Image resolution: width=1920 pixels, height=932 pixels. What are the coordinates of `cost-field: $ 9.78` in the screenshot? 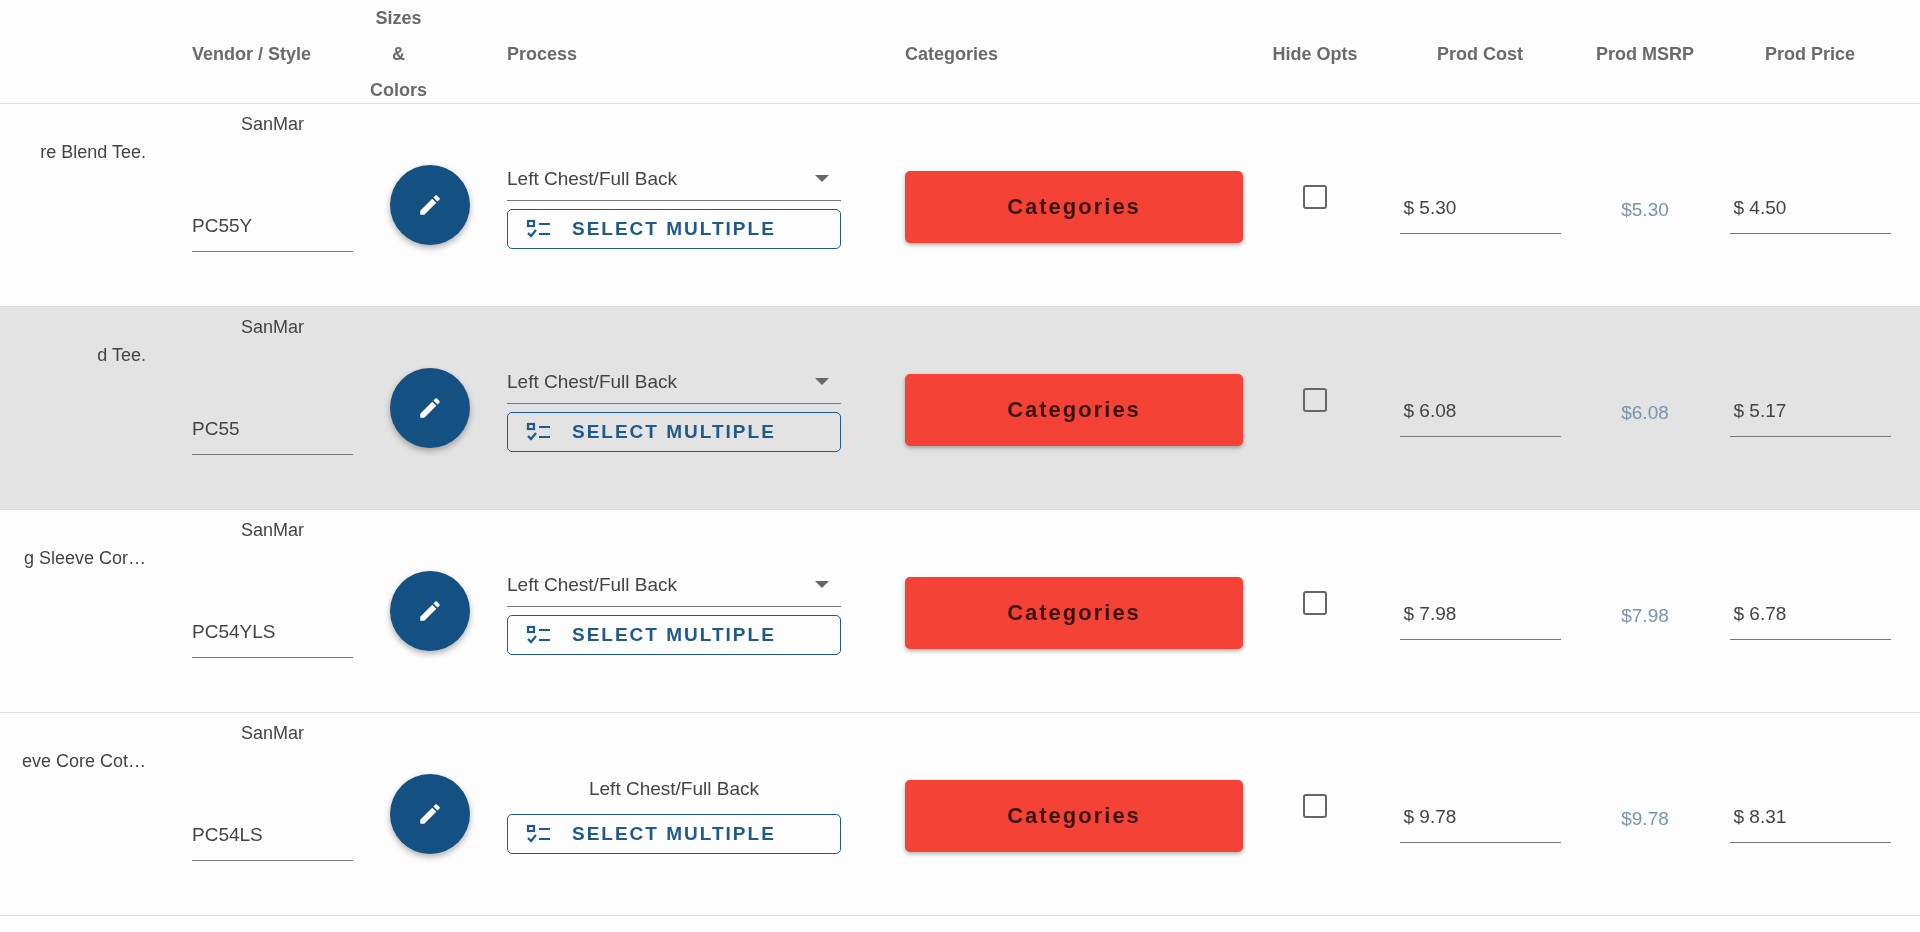 It's located at (1480, 821).